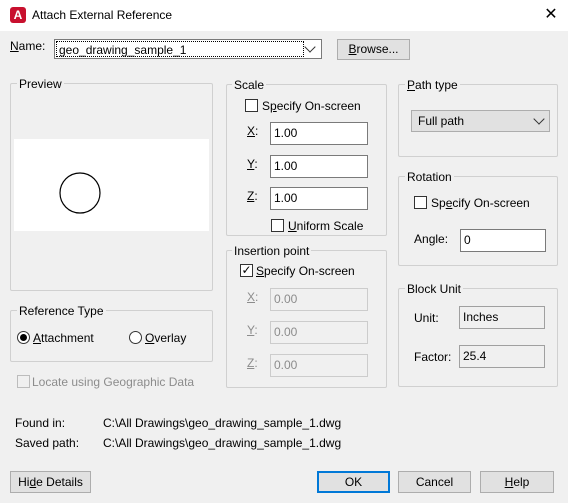 Image resolution: width=568 pixels, height=503 pixels. What do you see at coordinates (18, 15) in the screenshot?
I see `autocad-app-icon: A` at bounding box center [18, 15].